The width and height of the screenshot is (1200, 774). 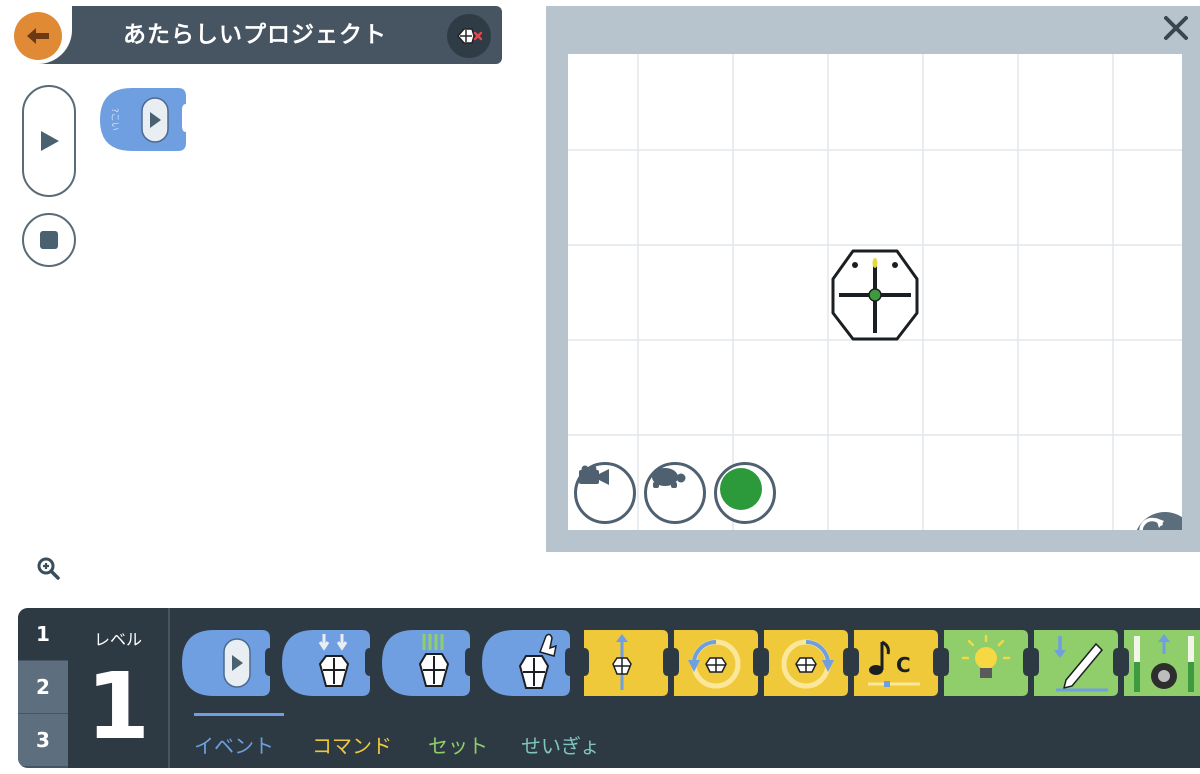 What do you see at coordinates (226, 663) in the screenshot?
I see `event-start-block` at bounding box center [226, 663].